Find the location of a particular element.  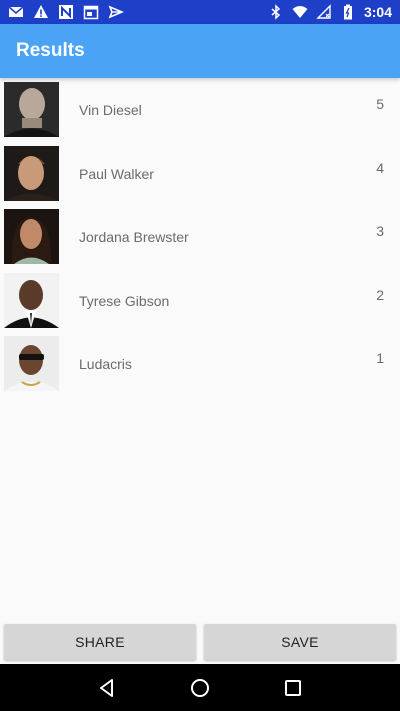

list-item-rank: 1 is located at coordinates (380, 358).